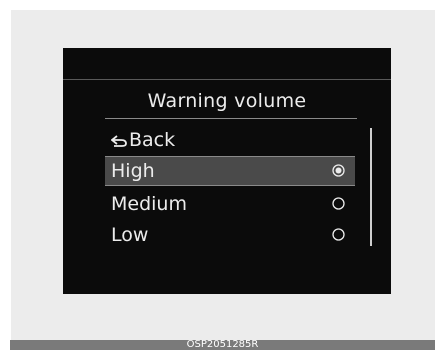 This screenshot has height=350, width=445. I want to click on option-low: Low, so click(230, 235).